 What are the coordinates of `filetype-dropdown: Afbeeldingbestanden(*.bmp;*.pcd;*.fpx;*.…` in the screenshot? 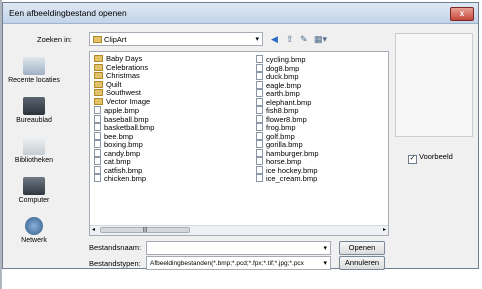 It's located at (238, 263).